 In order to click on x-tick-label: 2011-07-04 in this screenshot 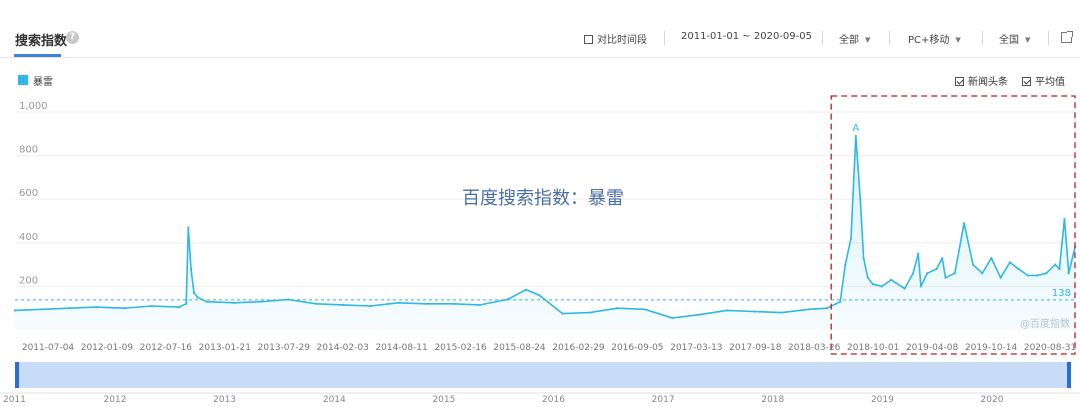, I will do `click(48, 348)`.